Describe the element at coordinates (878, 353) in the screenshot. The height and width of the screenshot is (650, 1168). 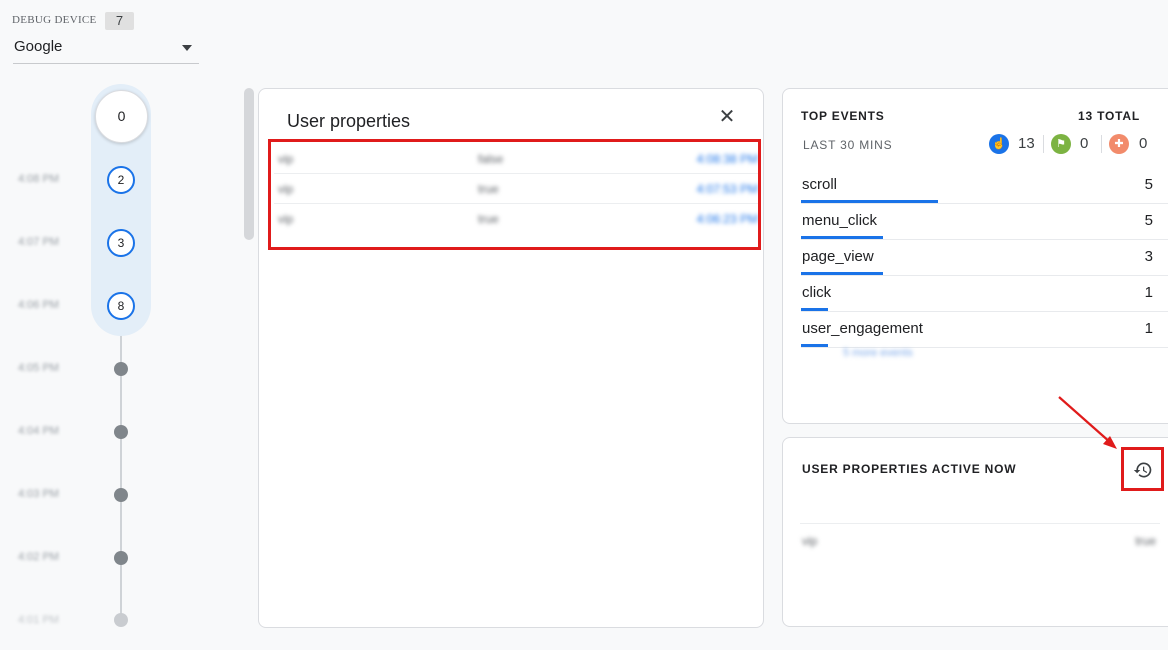
I see `more-events-link: 5 more events` at that location.